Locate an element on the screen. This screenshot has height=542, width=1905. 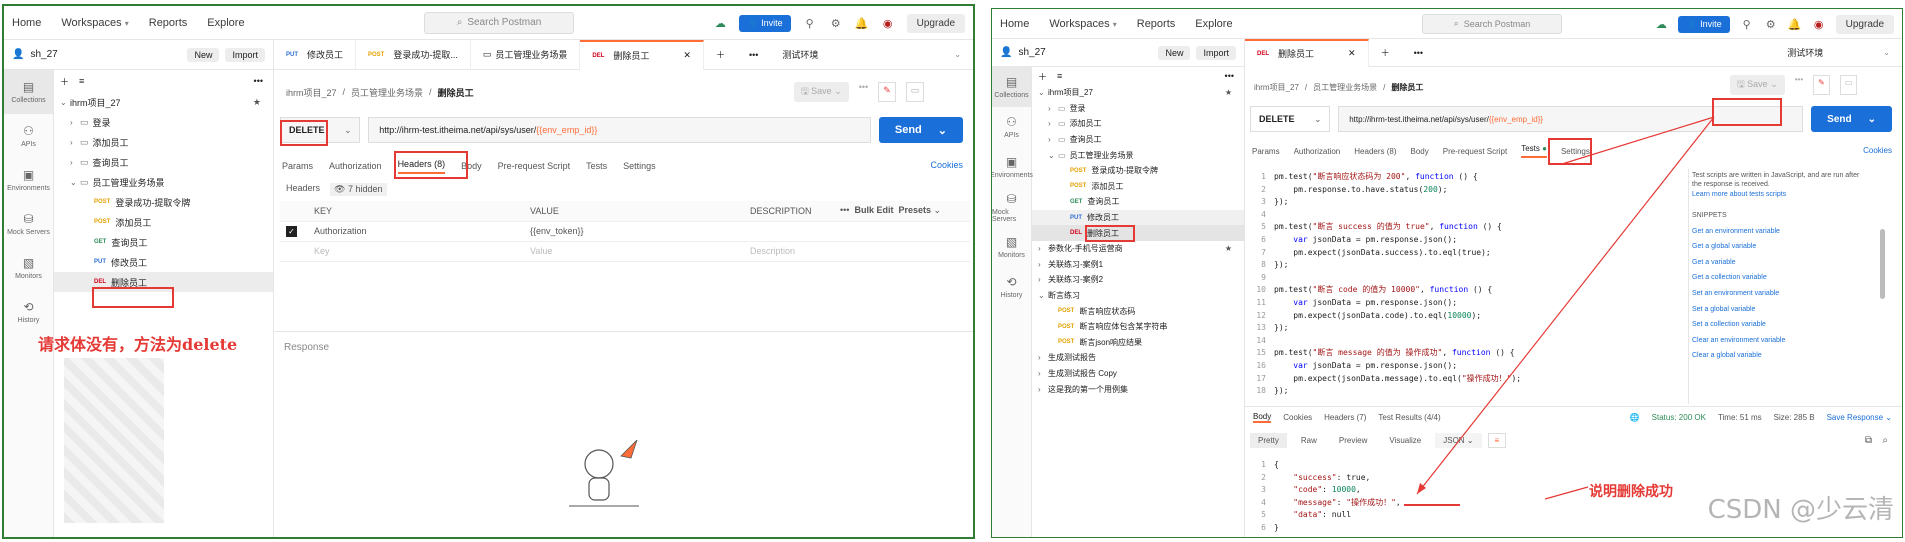
rail-environments: ▣ Environments is located at coordinates (28, 180).